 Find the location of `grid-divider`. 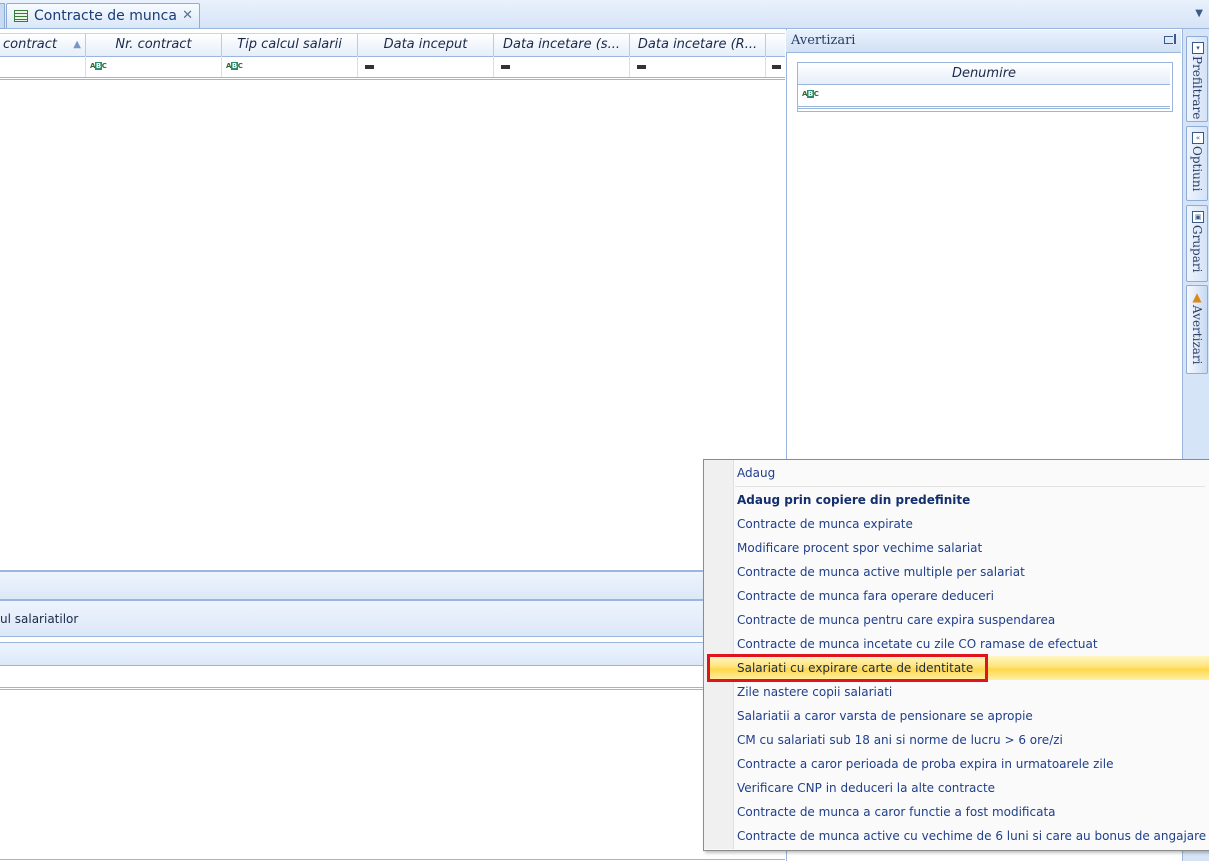

grid-divider is located at coordinates (392, 79).